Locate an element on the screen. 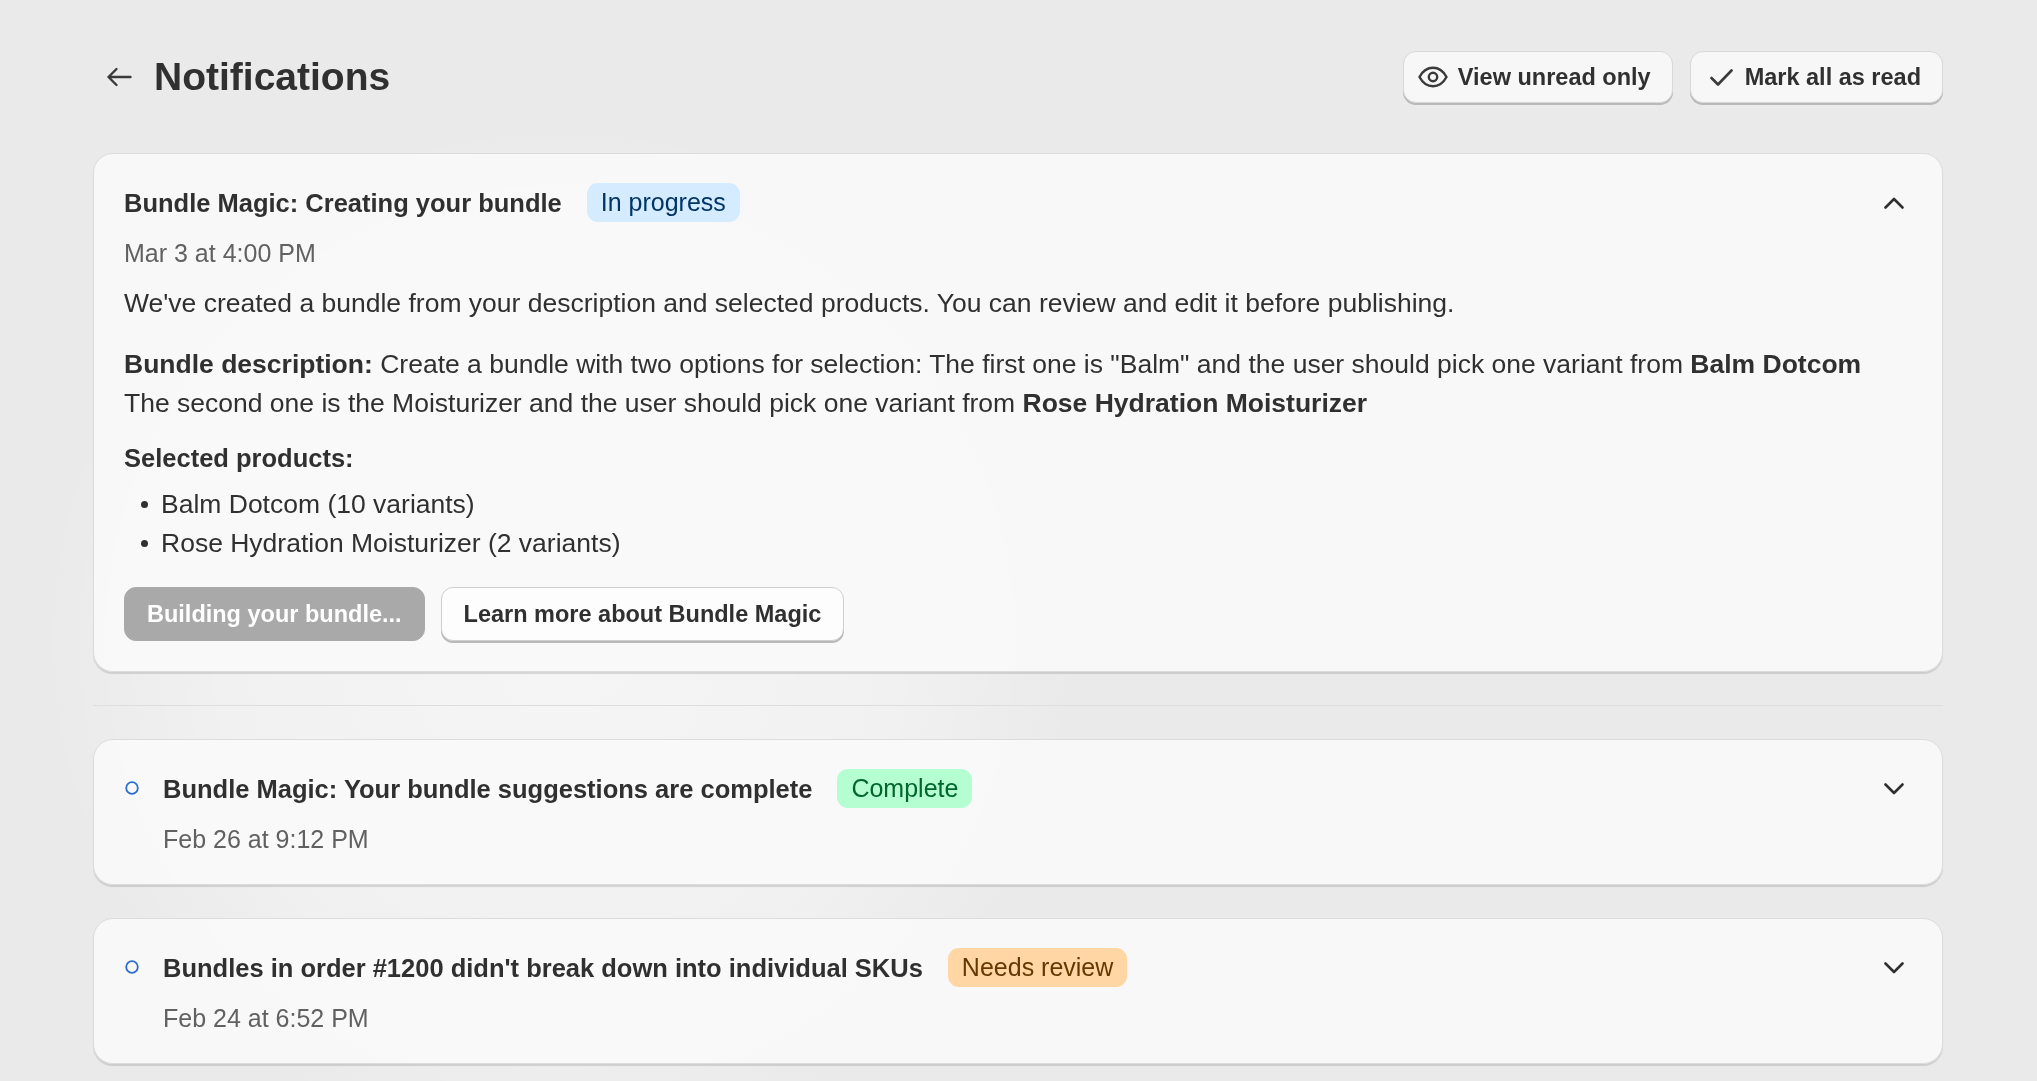 Image resolution: width=2037 pixels, height=1081 pixels. back-arrow-icon is located at coordinates (119, 77).